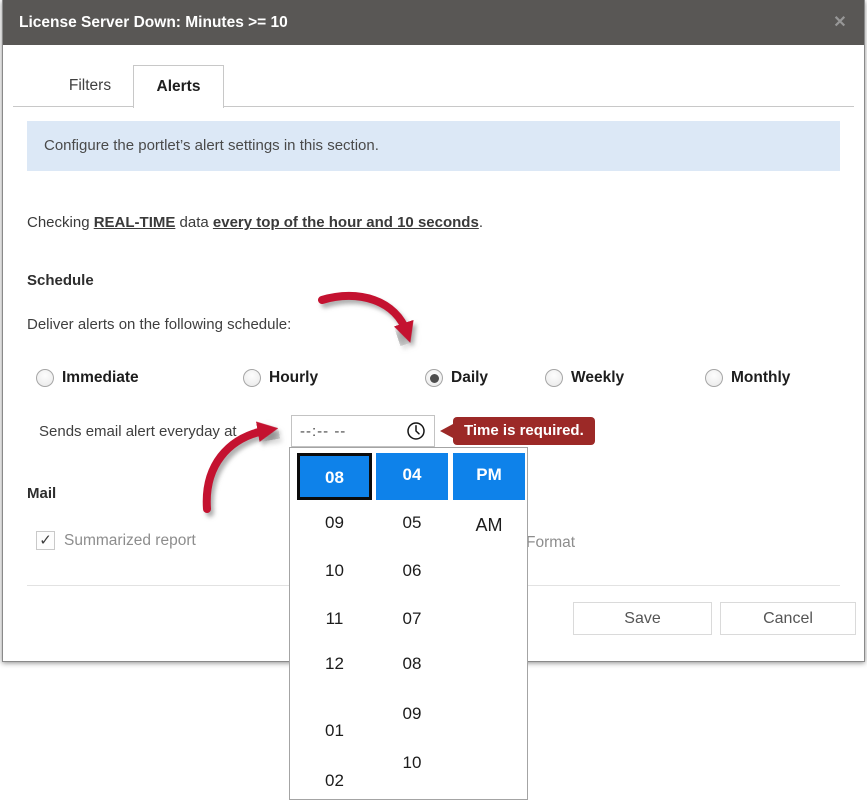 The image size is (867, 800). I want to click on minute-option: 07, so click(412, 619).